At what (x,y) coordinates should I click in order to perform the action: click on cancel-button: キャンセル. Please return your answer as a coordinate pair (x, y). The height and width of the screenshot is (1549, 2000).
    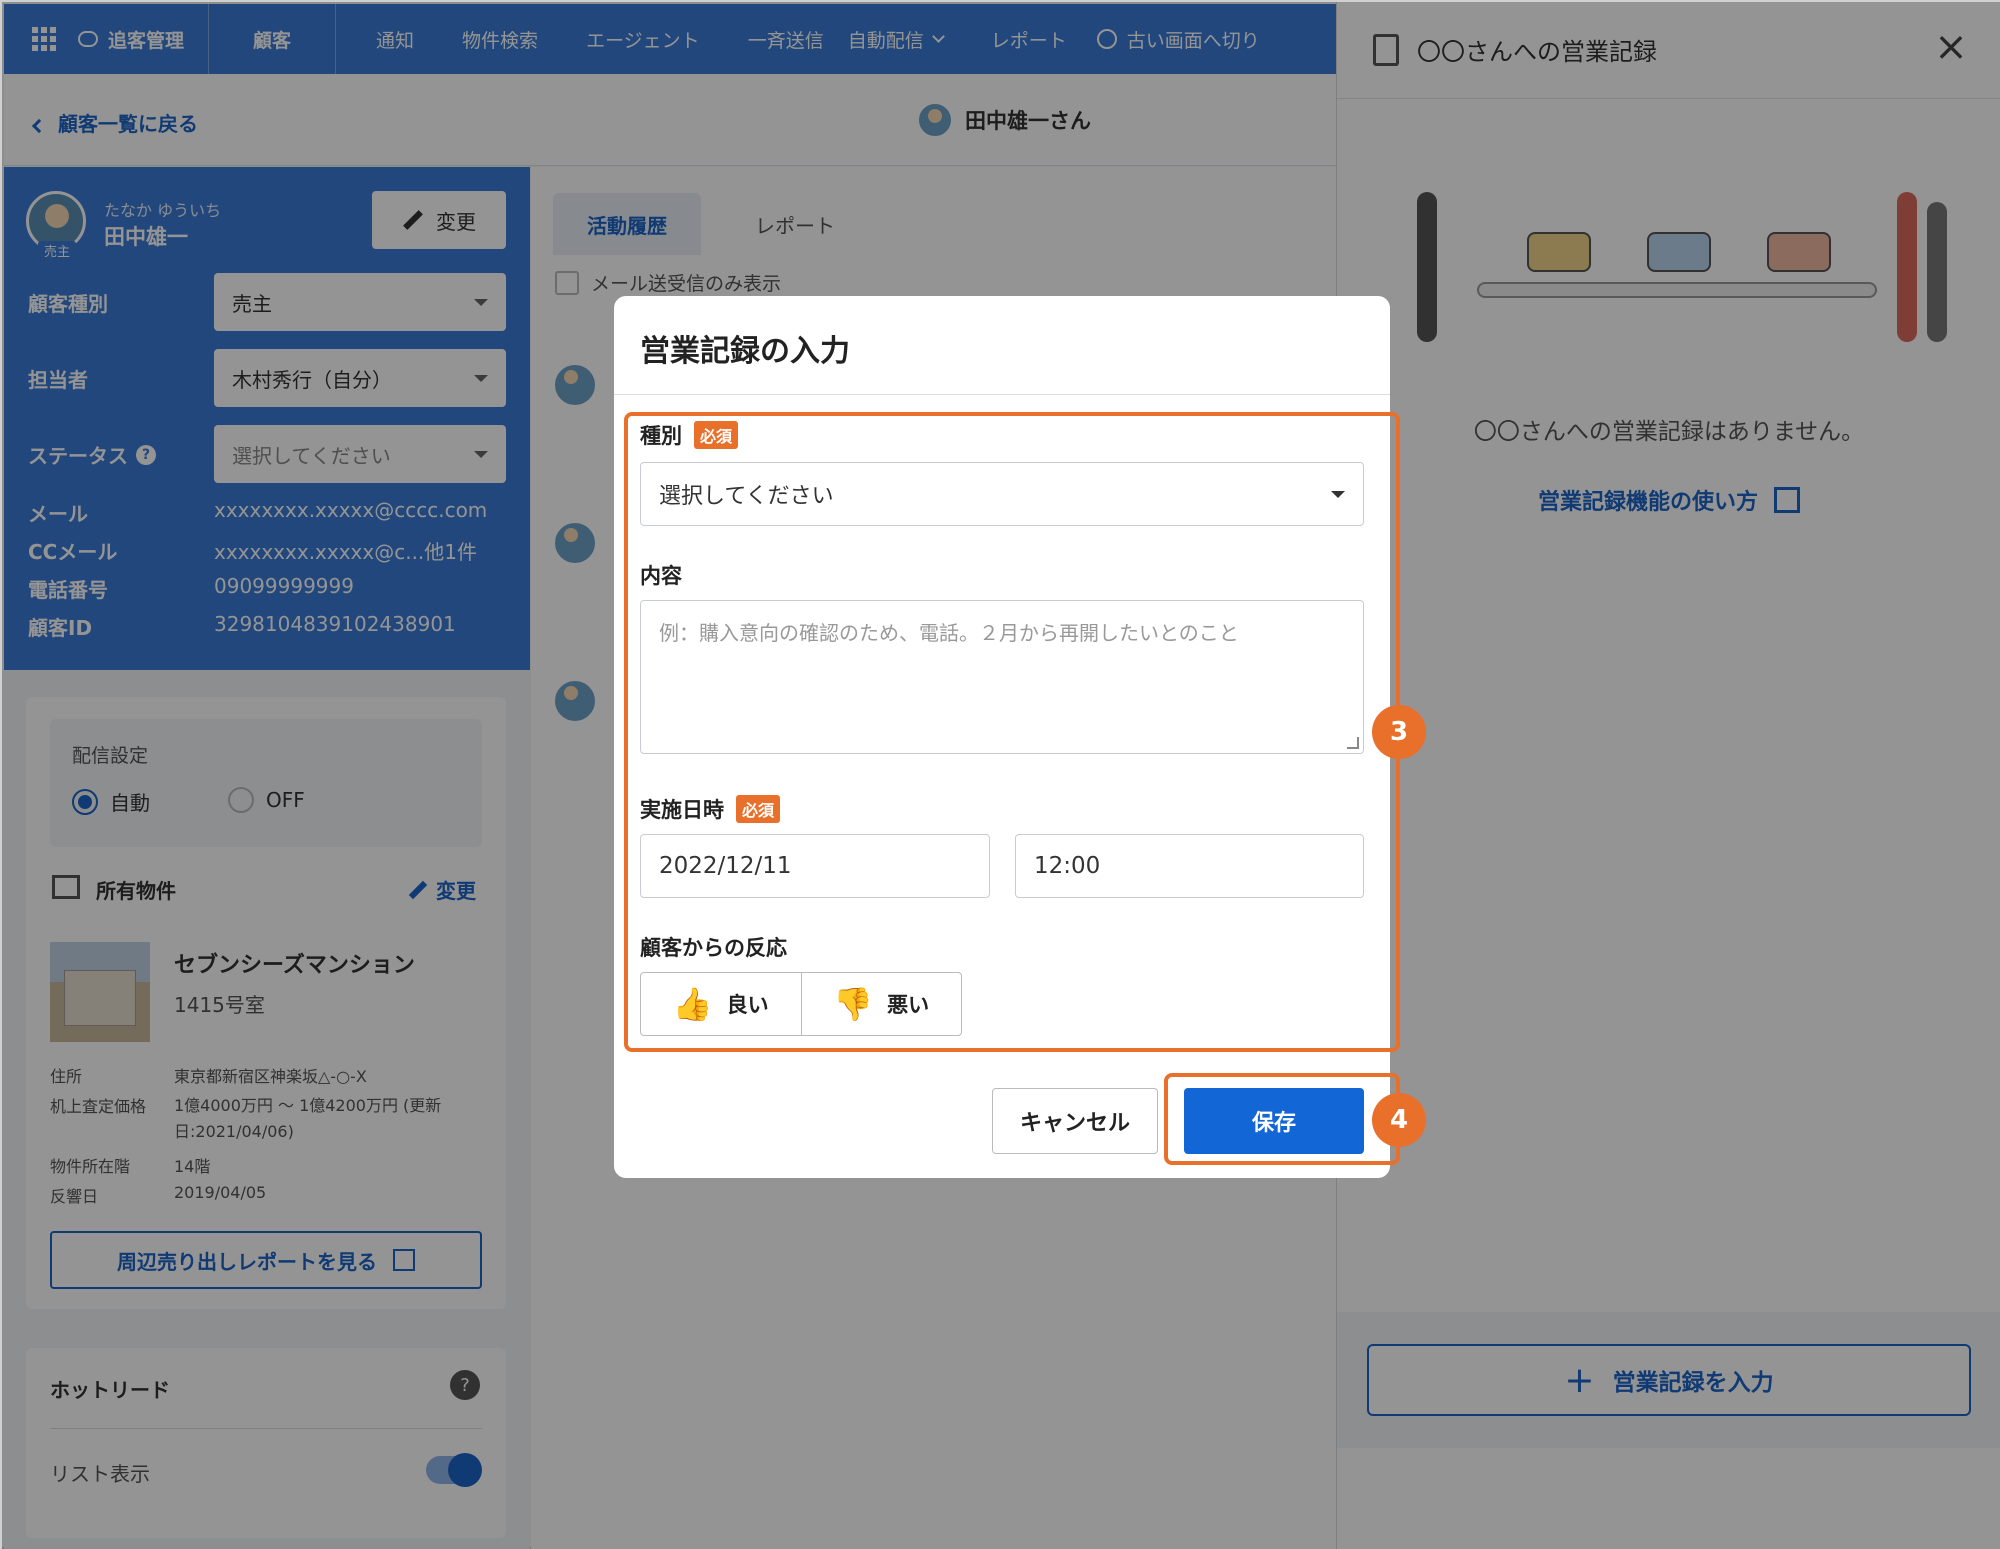
    Looking at the image, I should click on (1075, 1121).